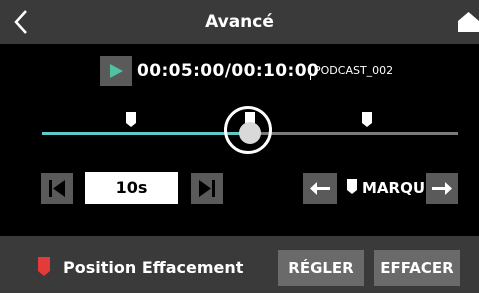  What do you see at coordinates (228, 71) in the screenshot?
I see `time-display: 00:05:00/00:10:00` at bounding box center [228, 71].